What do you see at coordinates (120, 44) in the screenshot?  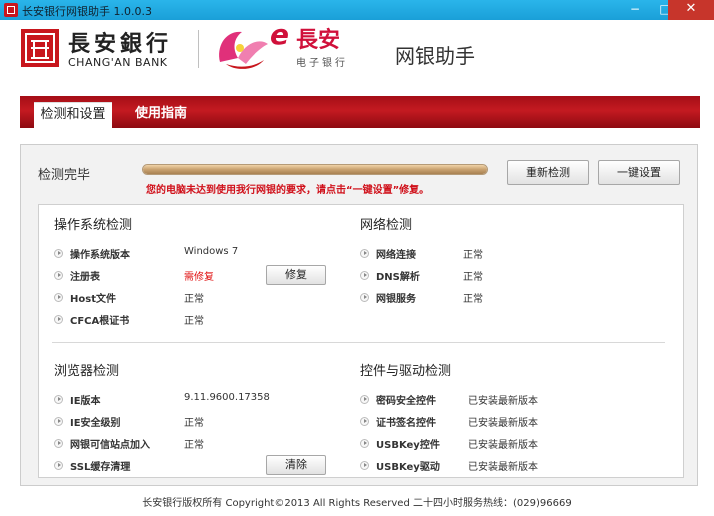 I see `bank-name: 長安銀行` at bounding box center [120, 44].